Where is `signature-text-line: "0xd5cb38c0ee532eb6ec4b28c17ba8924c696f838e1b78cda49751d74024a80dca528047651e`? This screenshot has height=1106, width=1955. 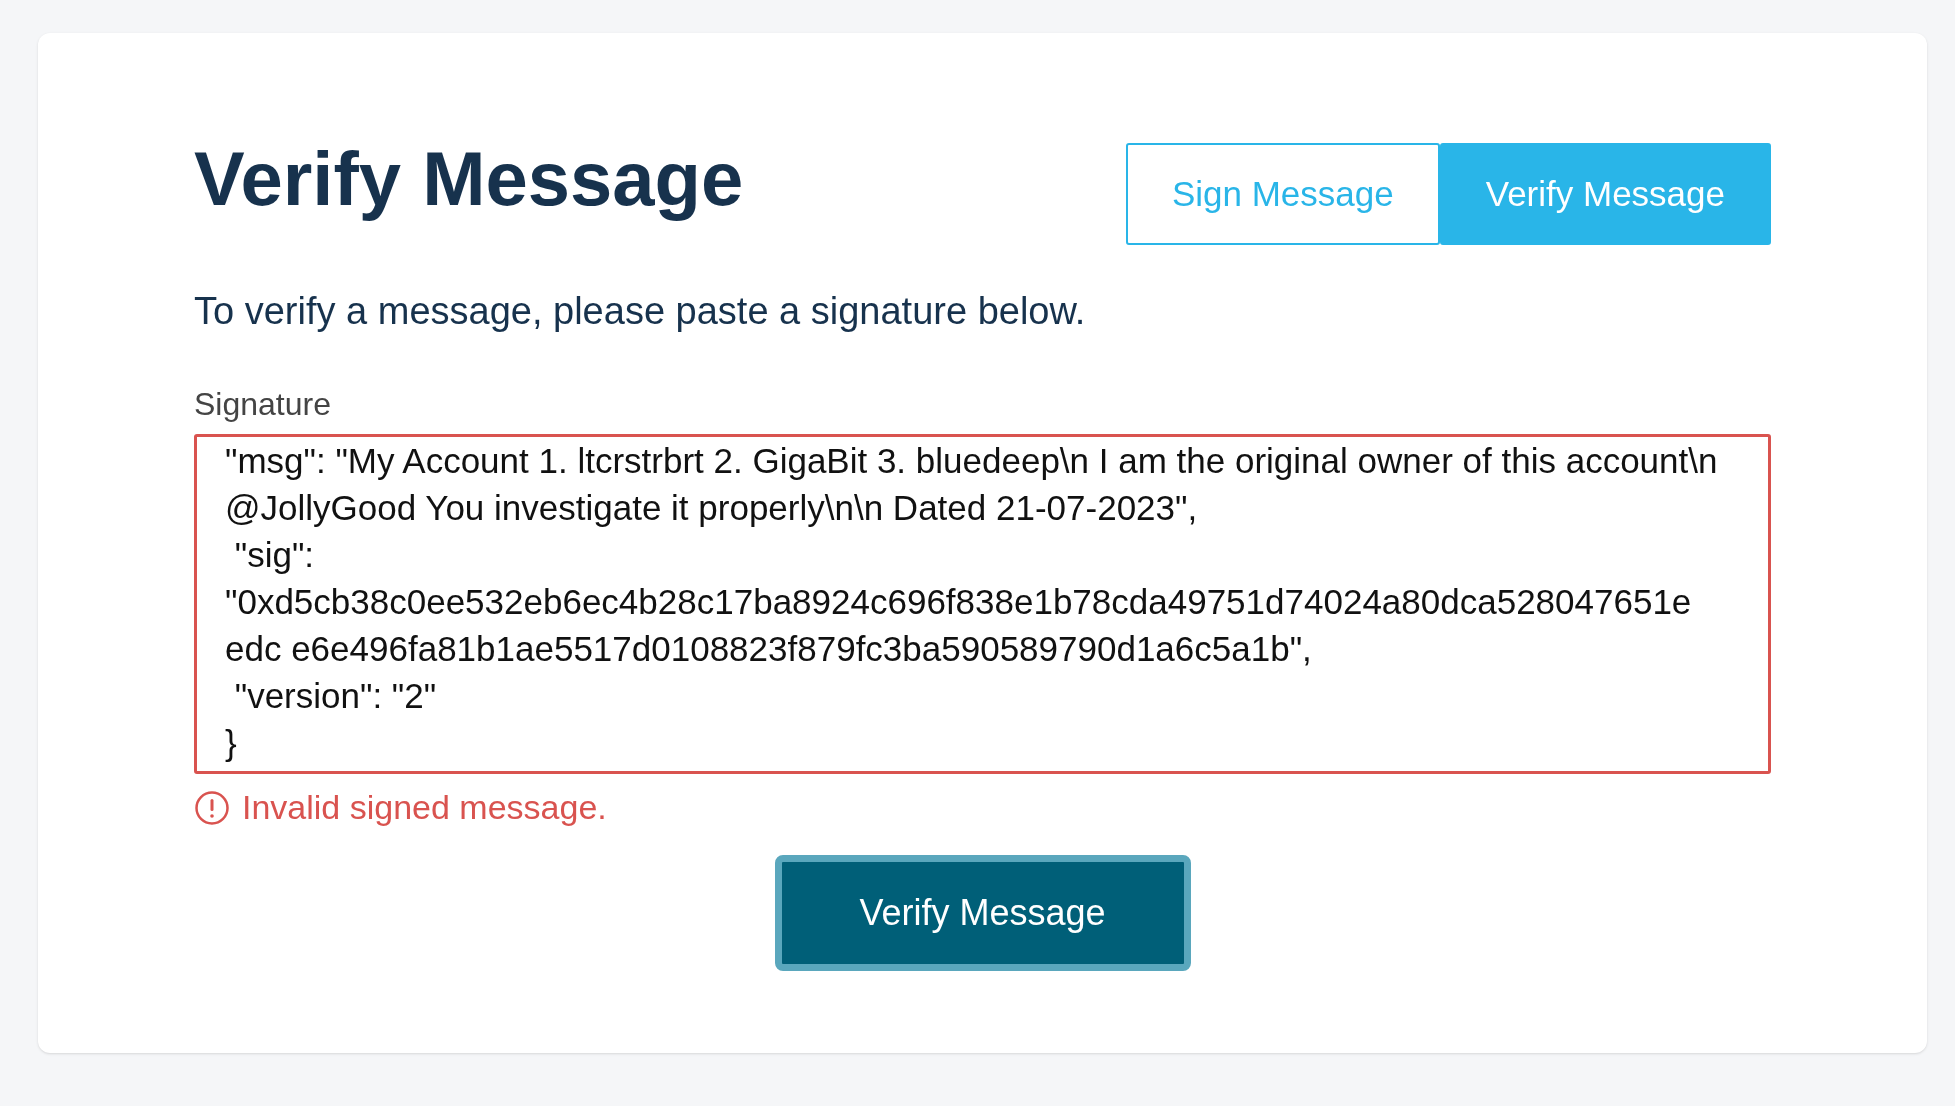 signature-text-line: "0xd5cb38c0ee532eb6ec4b28c17ba8924c696f838e1b78cda49751d74024a80dca528047651e is located at coordinates (959, 602).